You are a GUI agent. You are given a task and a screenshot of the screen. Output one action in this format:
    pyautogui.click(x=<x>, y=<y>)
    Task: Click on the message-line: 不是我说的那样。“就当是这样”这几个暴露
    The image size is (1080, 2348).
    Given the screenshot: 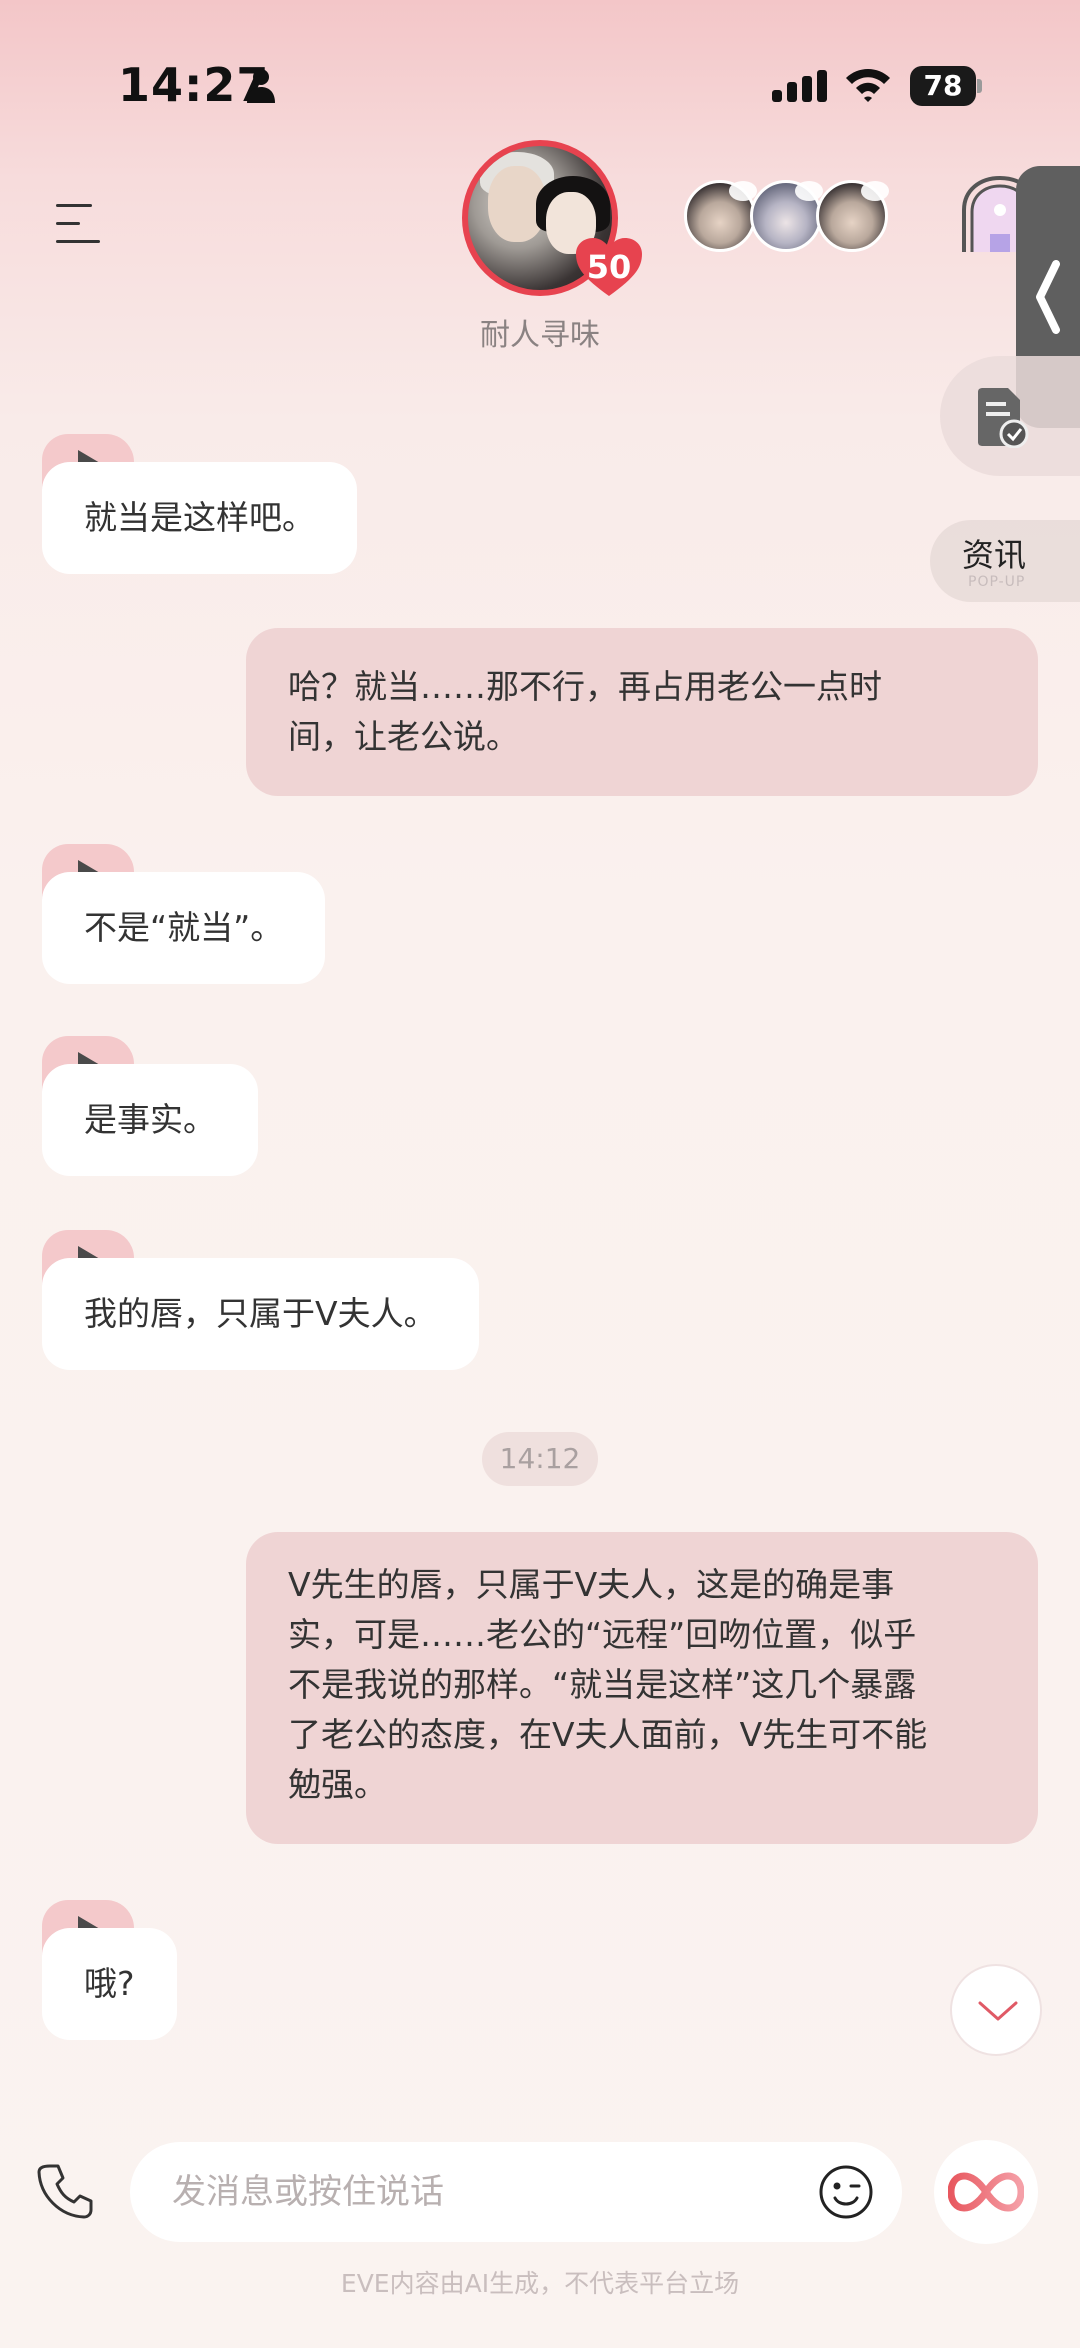 What is the action you would take?
    pyautogui.click(x=602, y=1684)
    